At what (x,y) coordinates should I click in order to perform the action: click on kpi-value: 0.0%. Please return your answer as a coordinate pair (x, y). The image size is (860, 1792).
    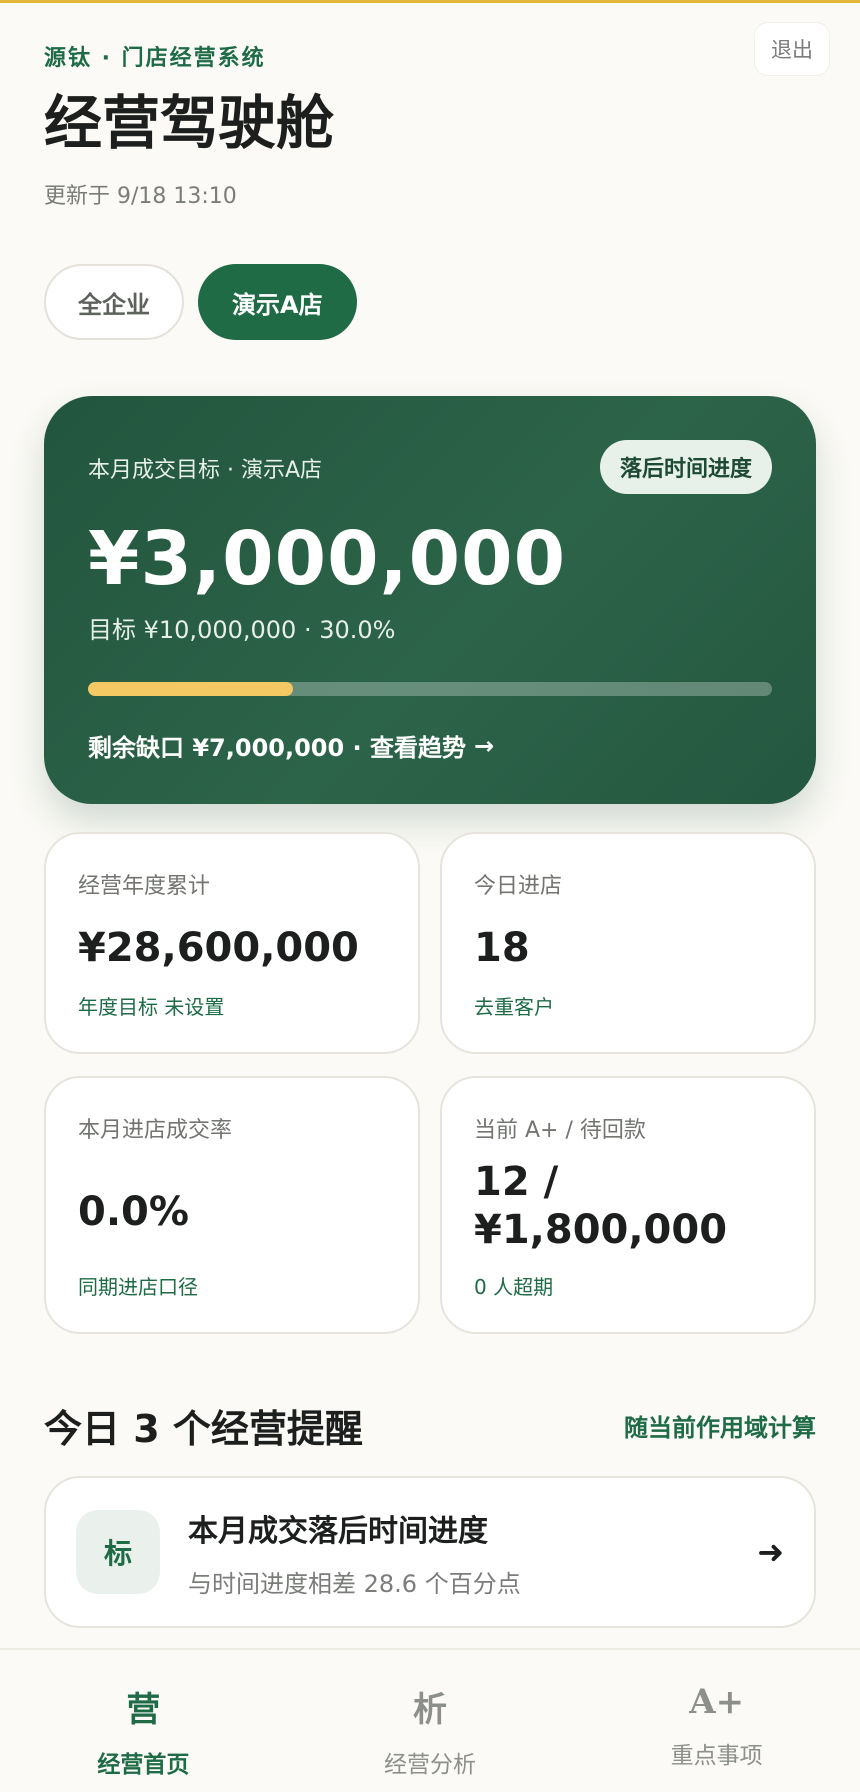
    Looking at the image, I should click on (133, 1212).